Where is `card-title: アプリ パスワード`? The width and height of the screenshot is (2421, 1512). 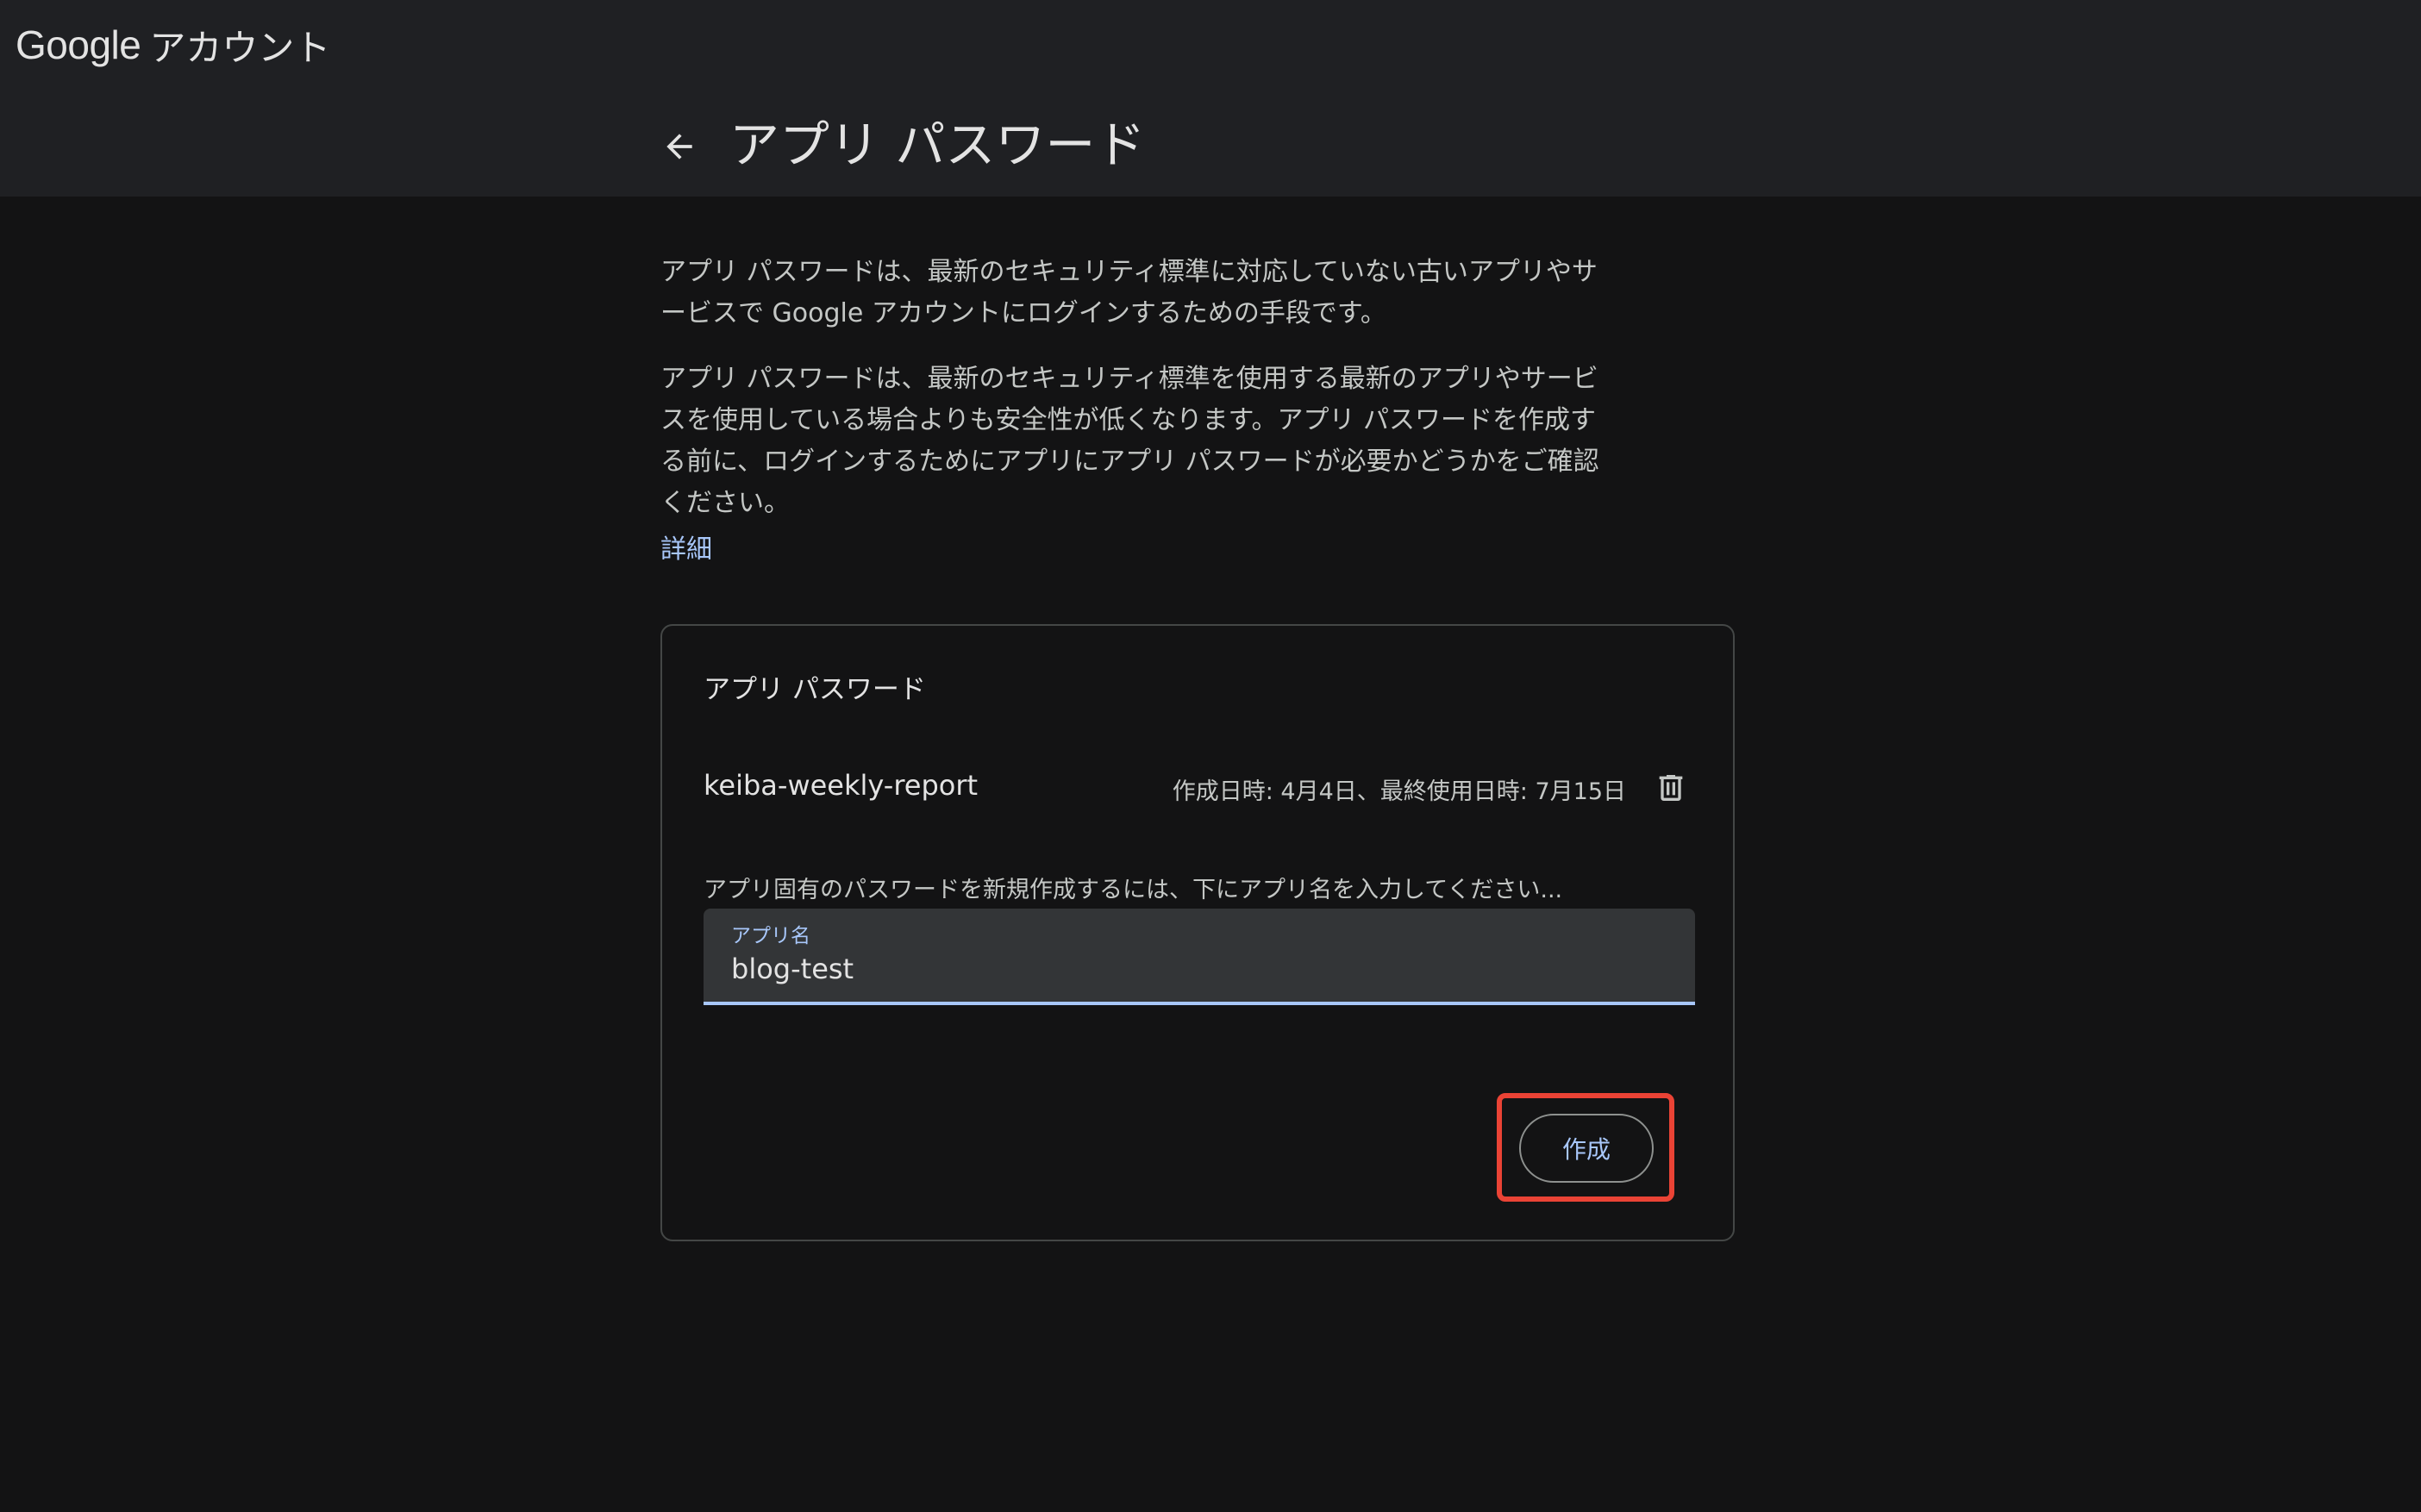
card-title: アプリ パスワード is located at coordinates (815, 689).